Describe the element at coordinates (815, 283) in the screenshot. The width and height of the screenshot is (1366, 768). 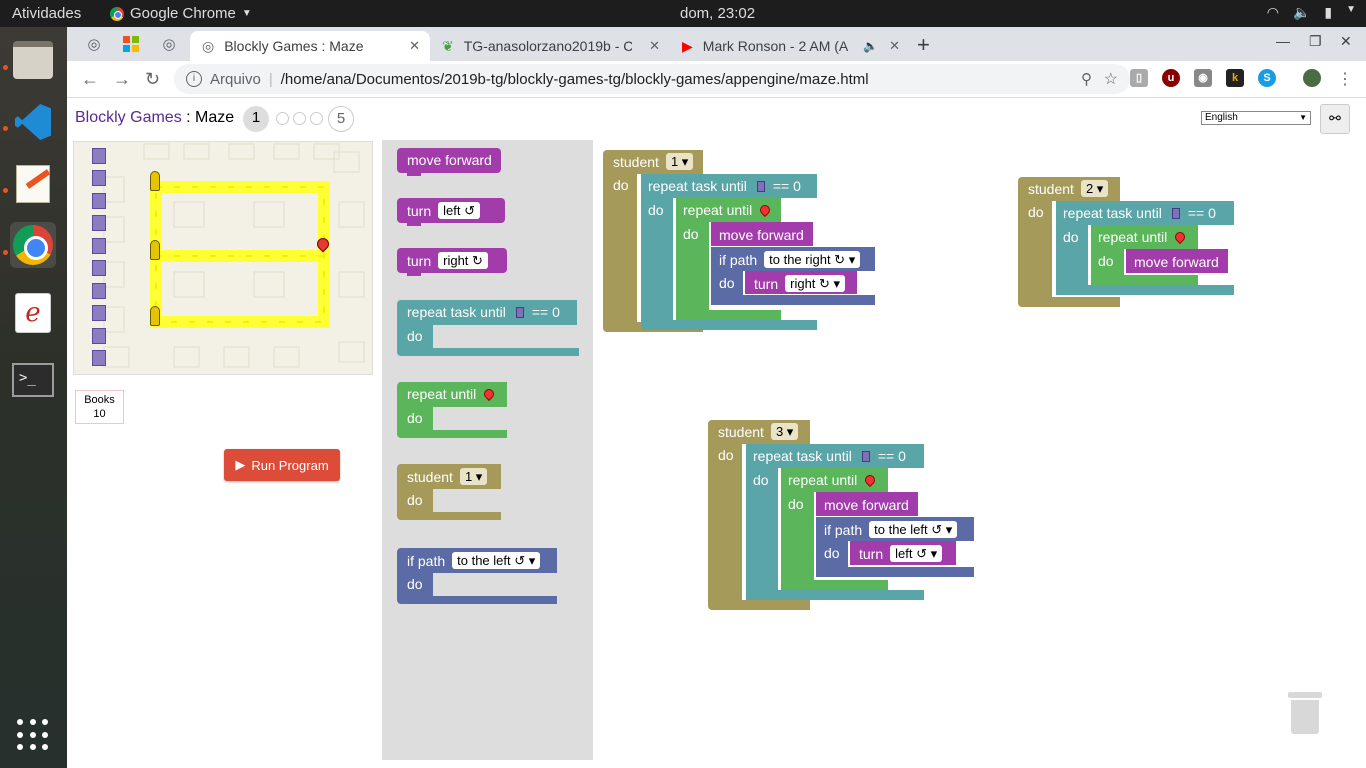
I see `direction-dropdown: right ↻ ▾` at that location.